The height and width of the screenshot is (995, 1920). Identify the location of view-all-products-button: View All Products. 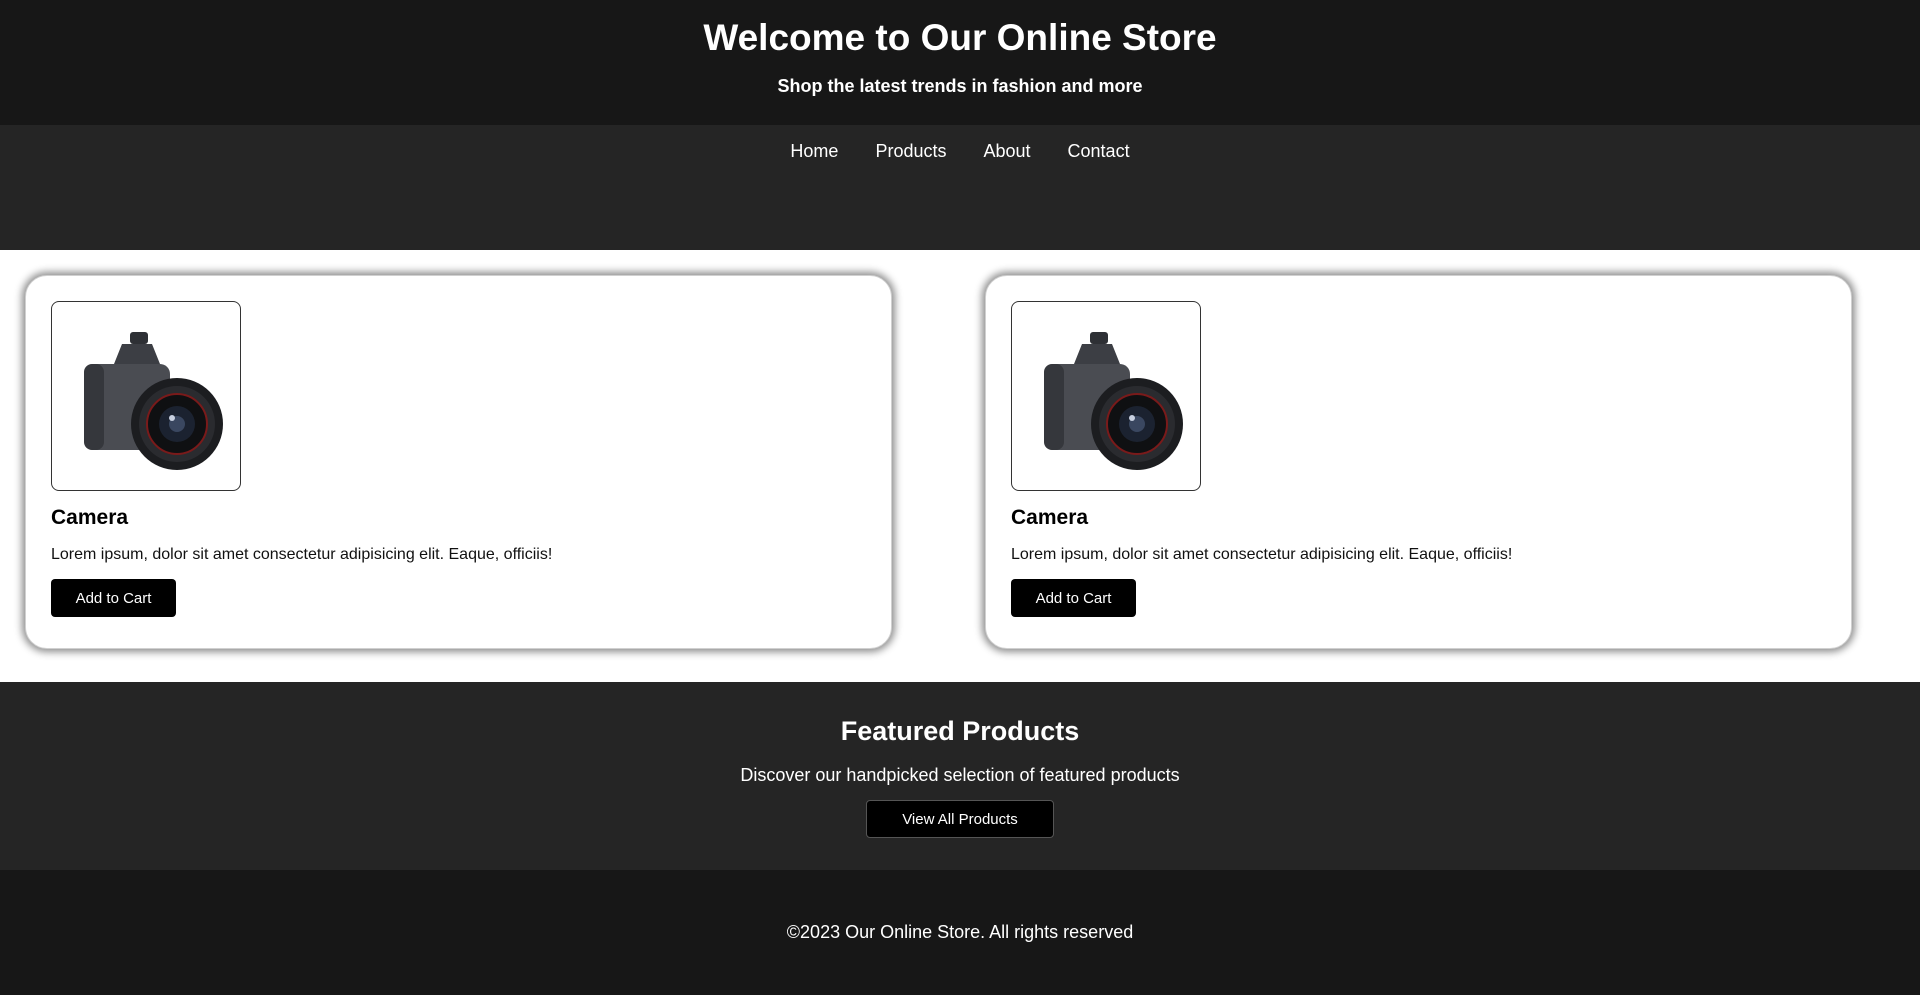
(960, 819).